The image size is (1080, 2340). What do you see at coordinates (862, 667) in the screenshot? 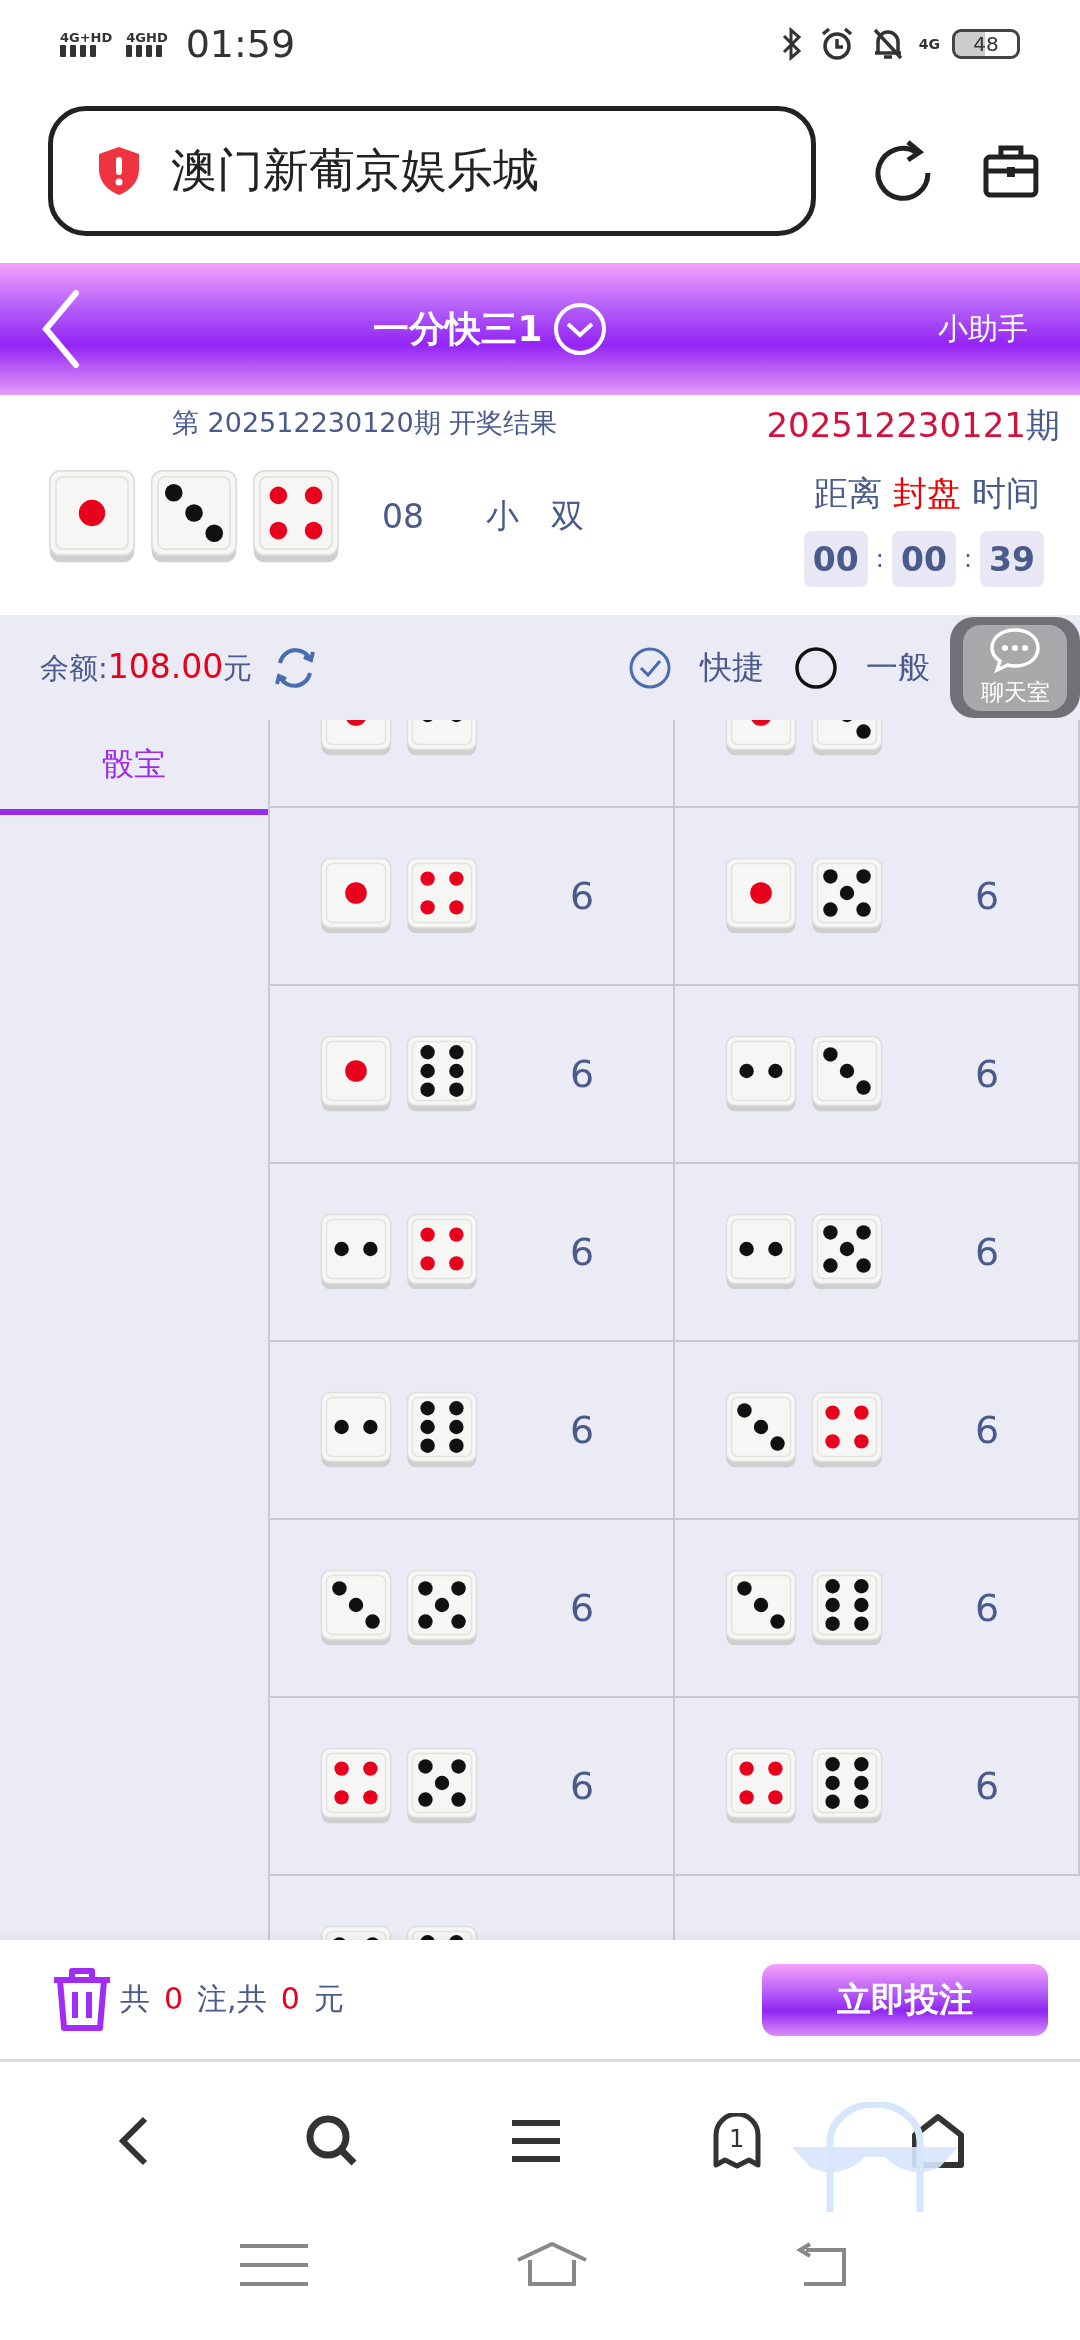
I see `mode-option: 一般` at bounding box center [862, 667].